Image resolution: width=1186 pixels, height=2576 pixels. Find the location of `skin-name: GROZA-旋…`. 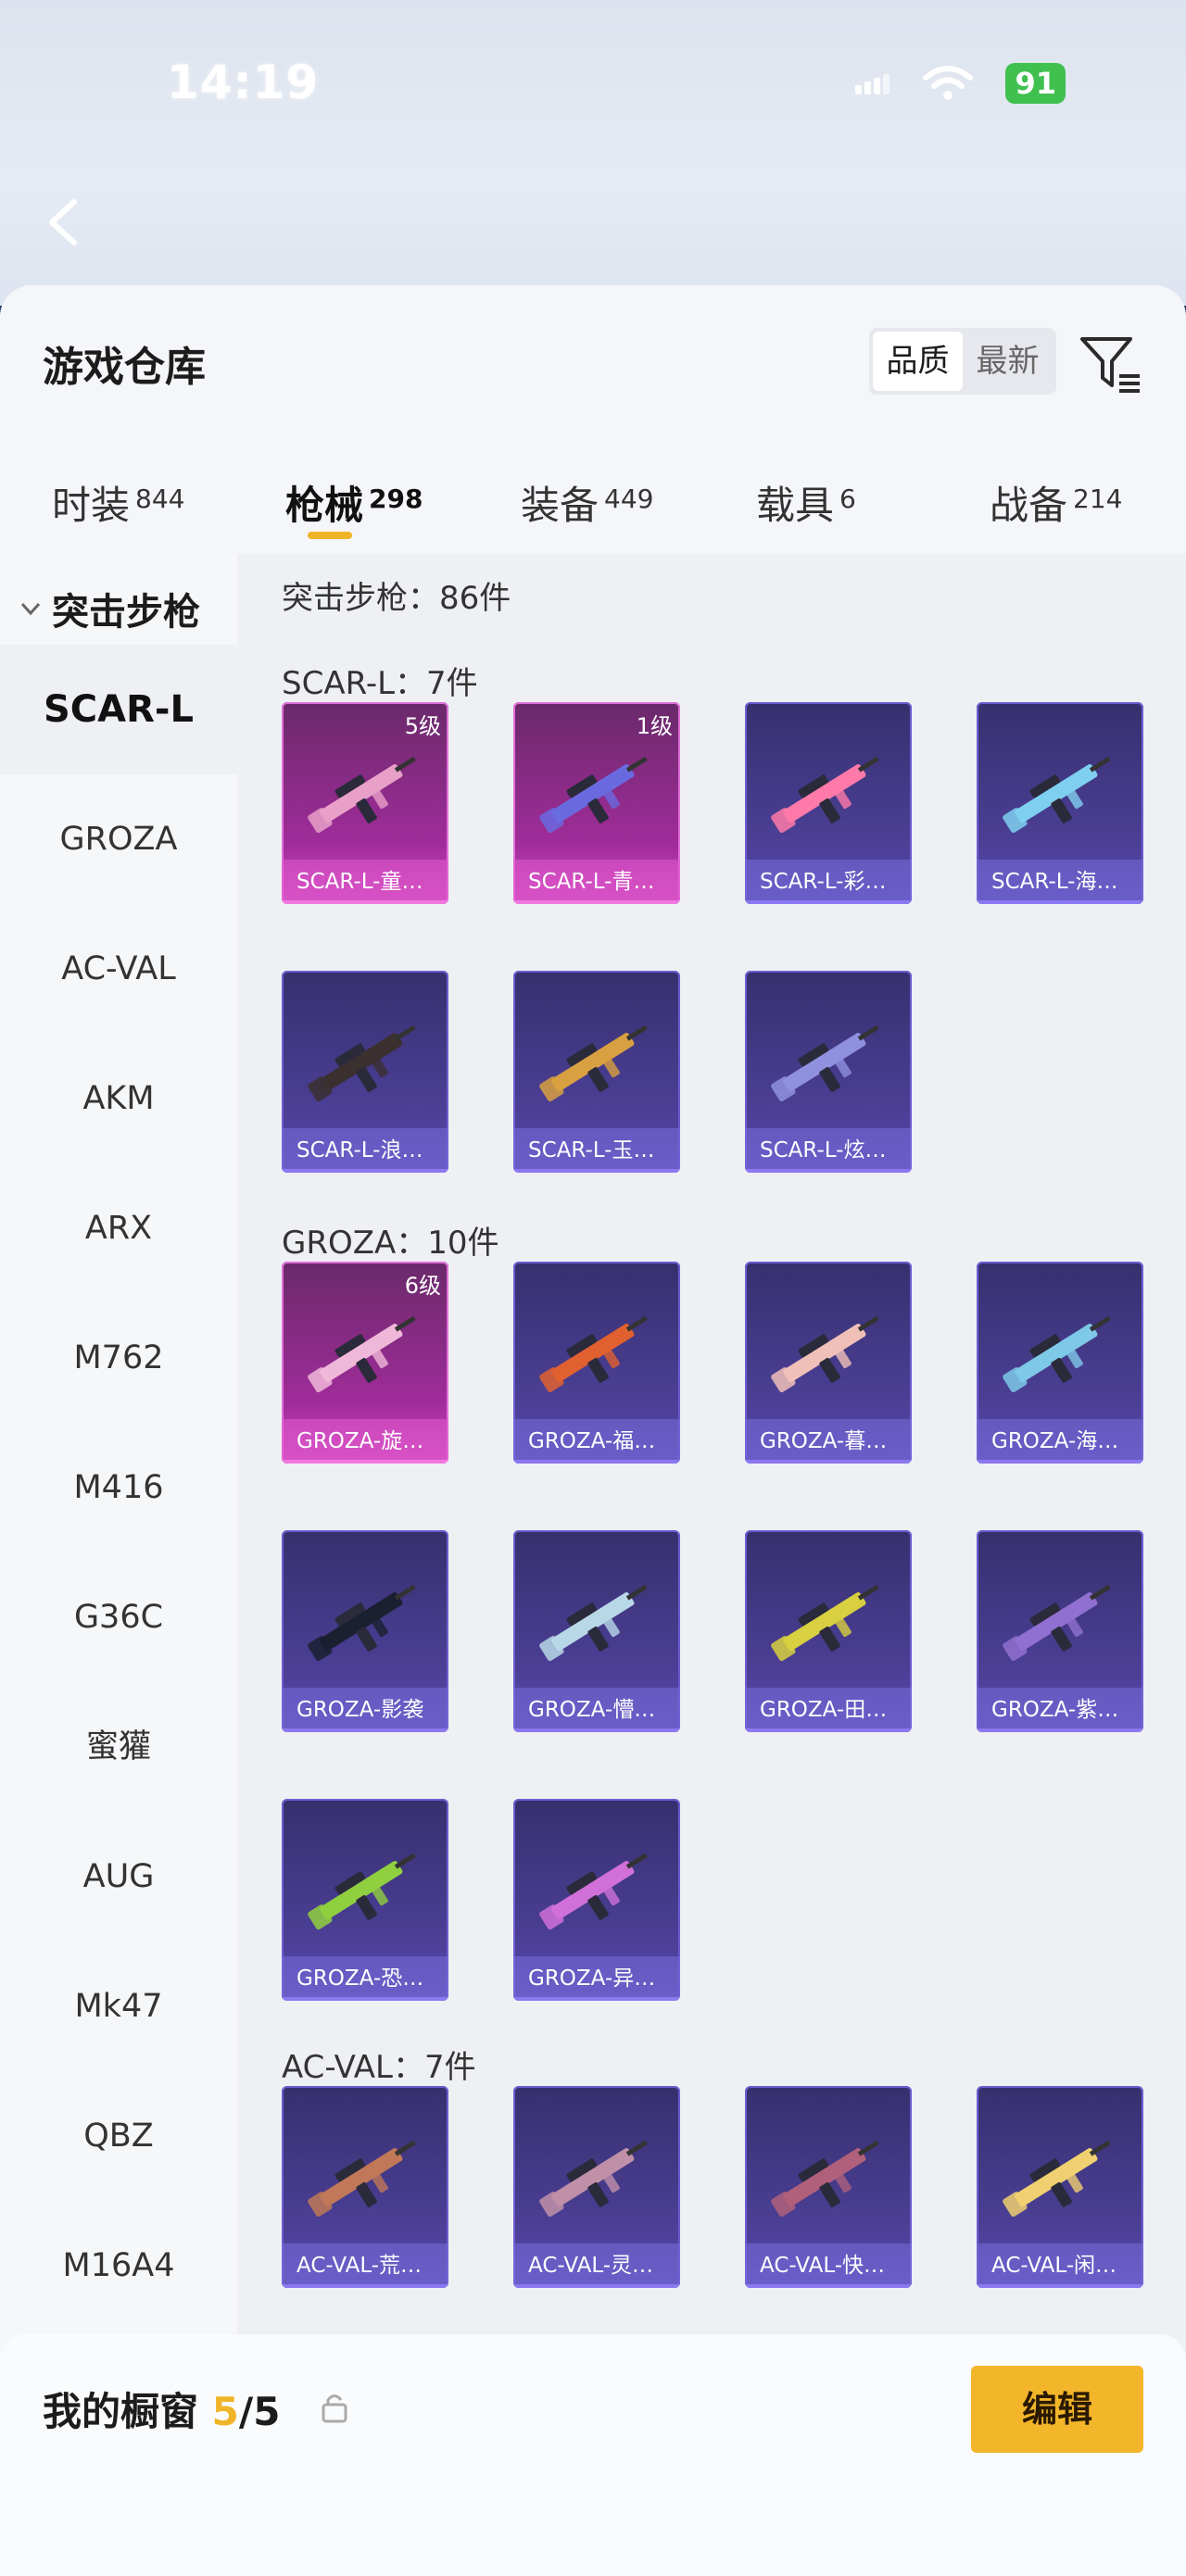

skin-name: GROZA-旋… is located at coordinates (365, 1441).